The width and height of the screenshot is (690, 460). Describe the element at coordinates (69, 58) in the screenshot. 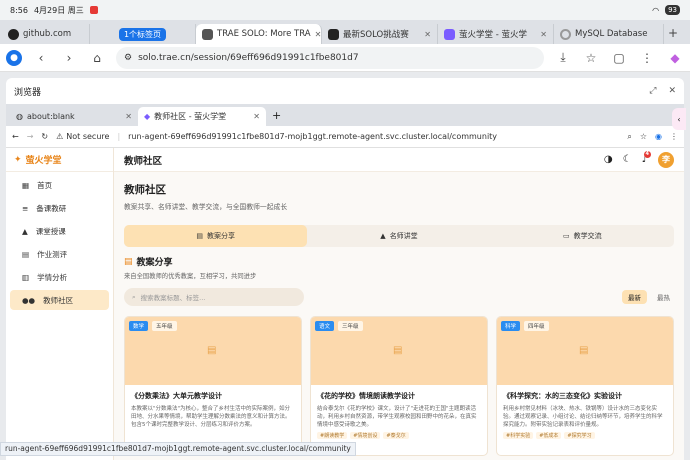

I see `forward-button: ›` at that location.